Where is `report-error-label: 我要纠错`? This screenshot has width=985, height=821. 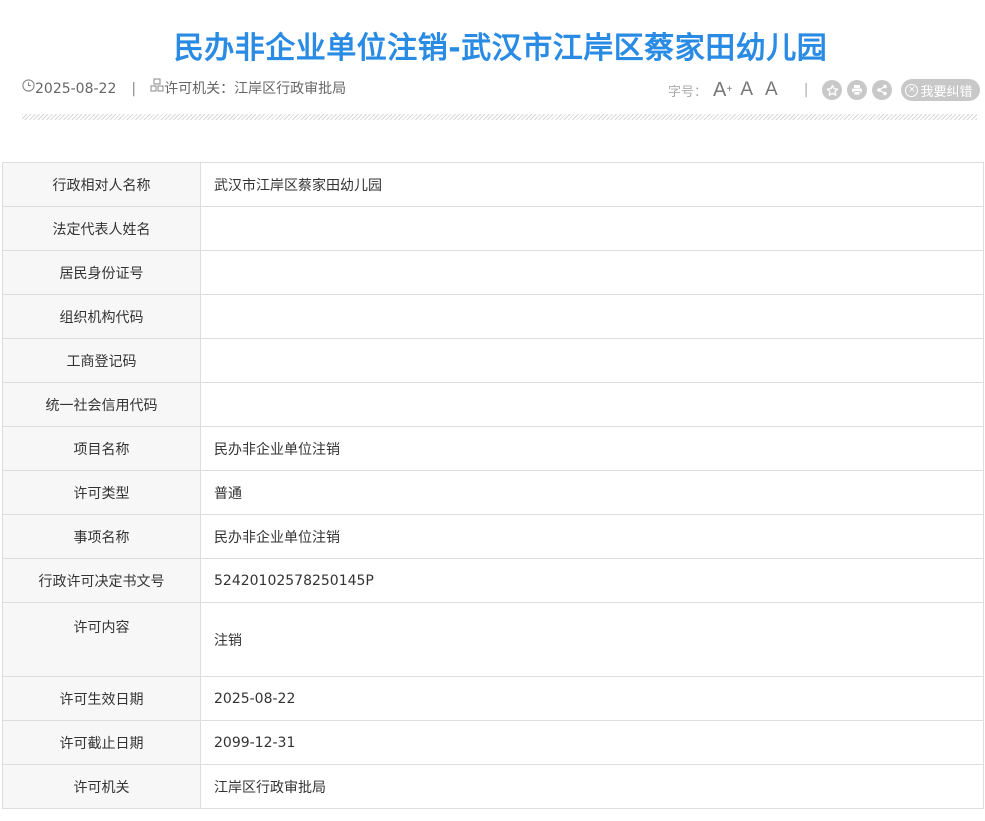 report-error-label: 我要纠错 is located at coordinates (946, 92).